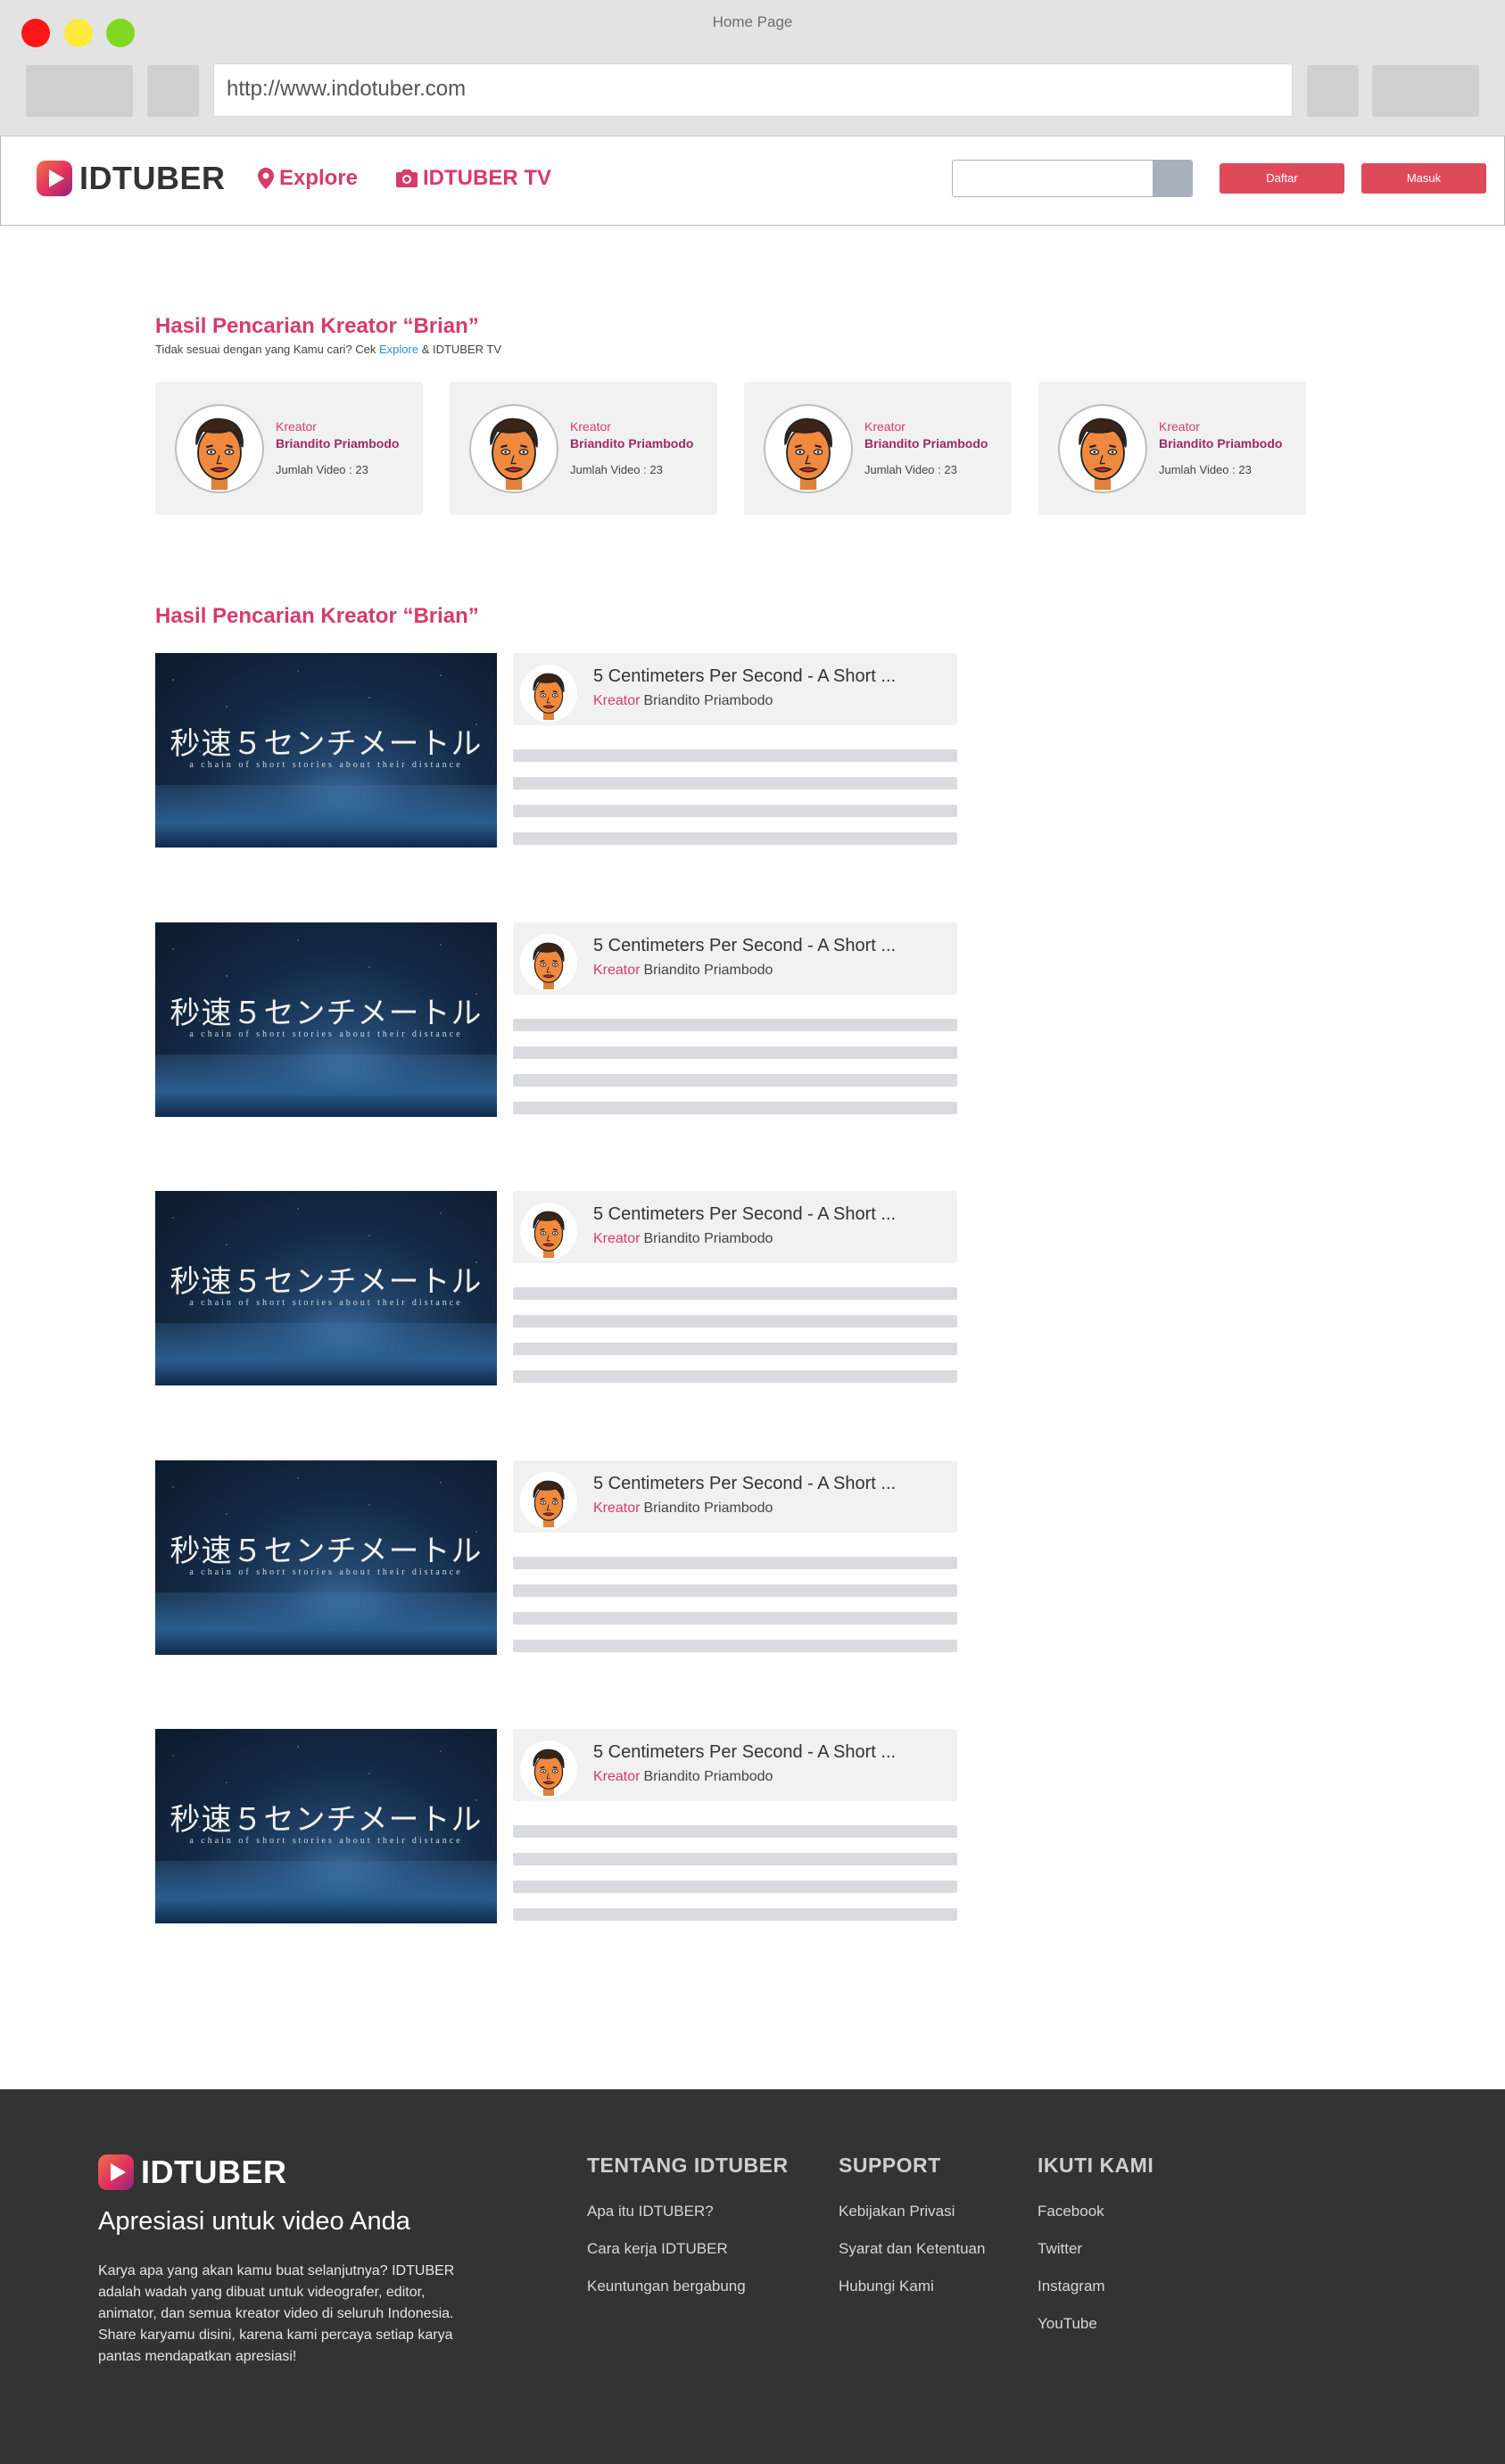 The image size is (1505, 2464). I want to click on login-button: Masuk, so click(1424, 178).